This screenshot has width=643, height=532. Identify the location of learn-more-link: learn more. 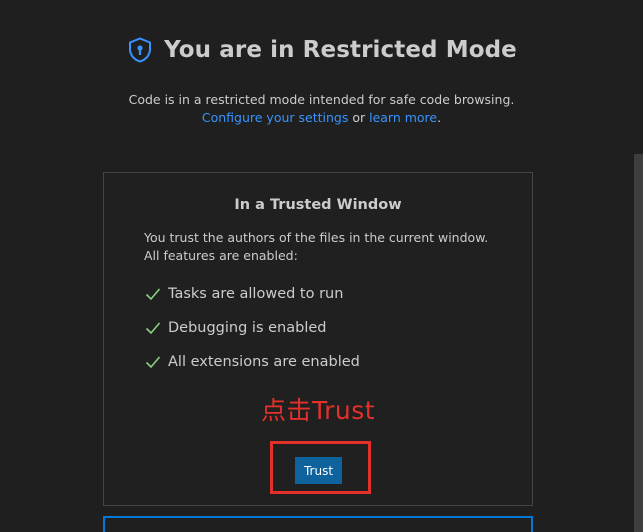
(403, 117).